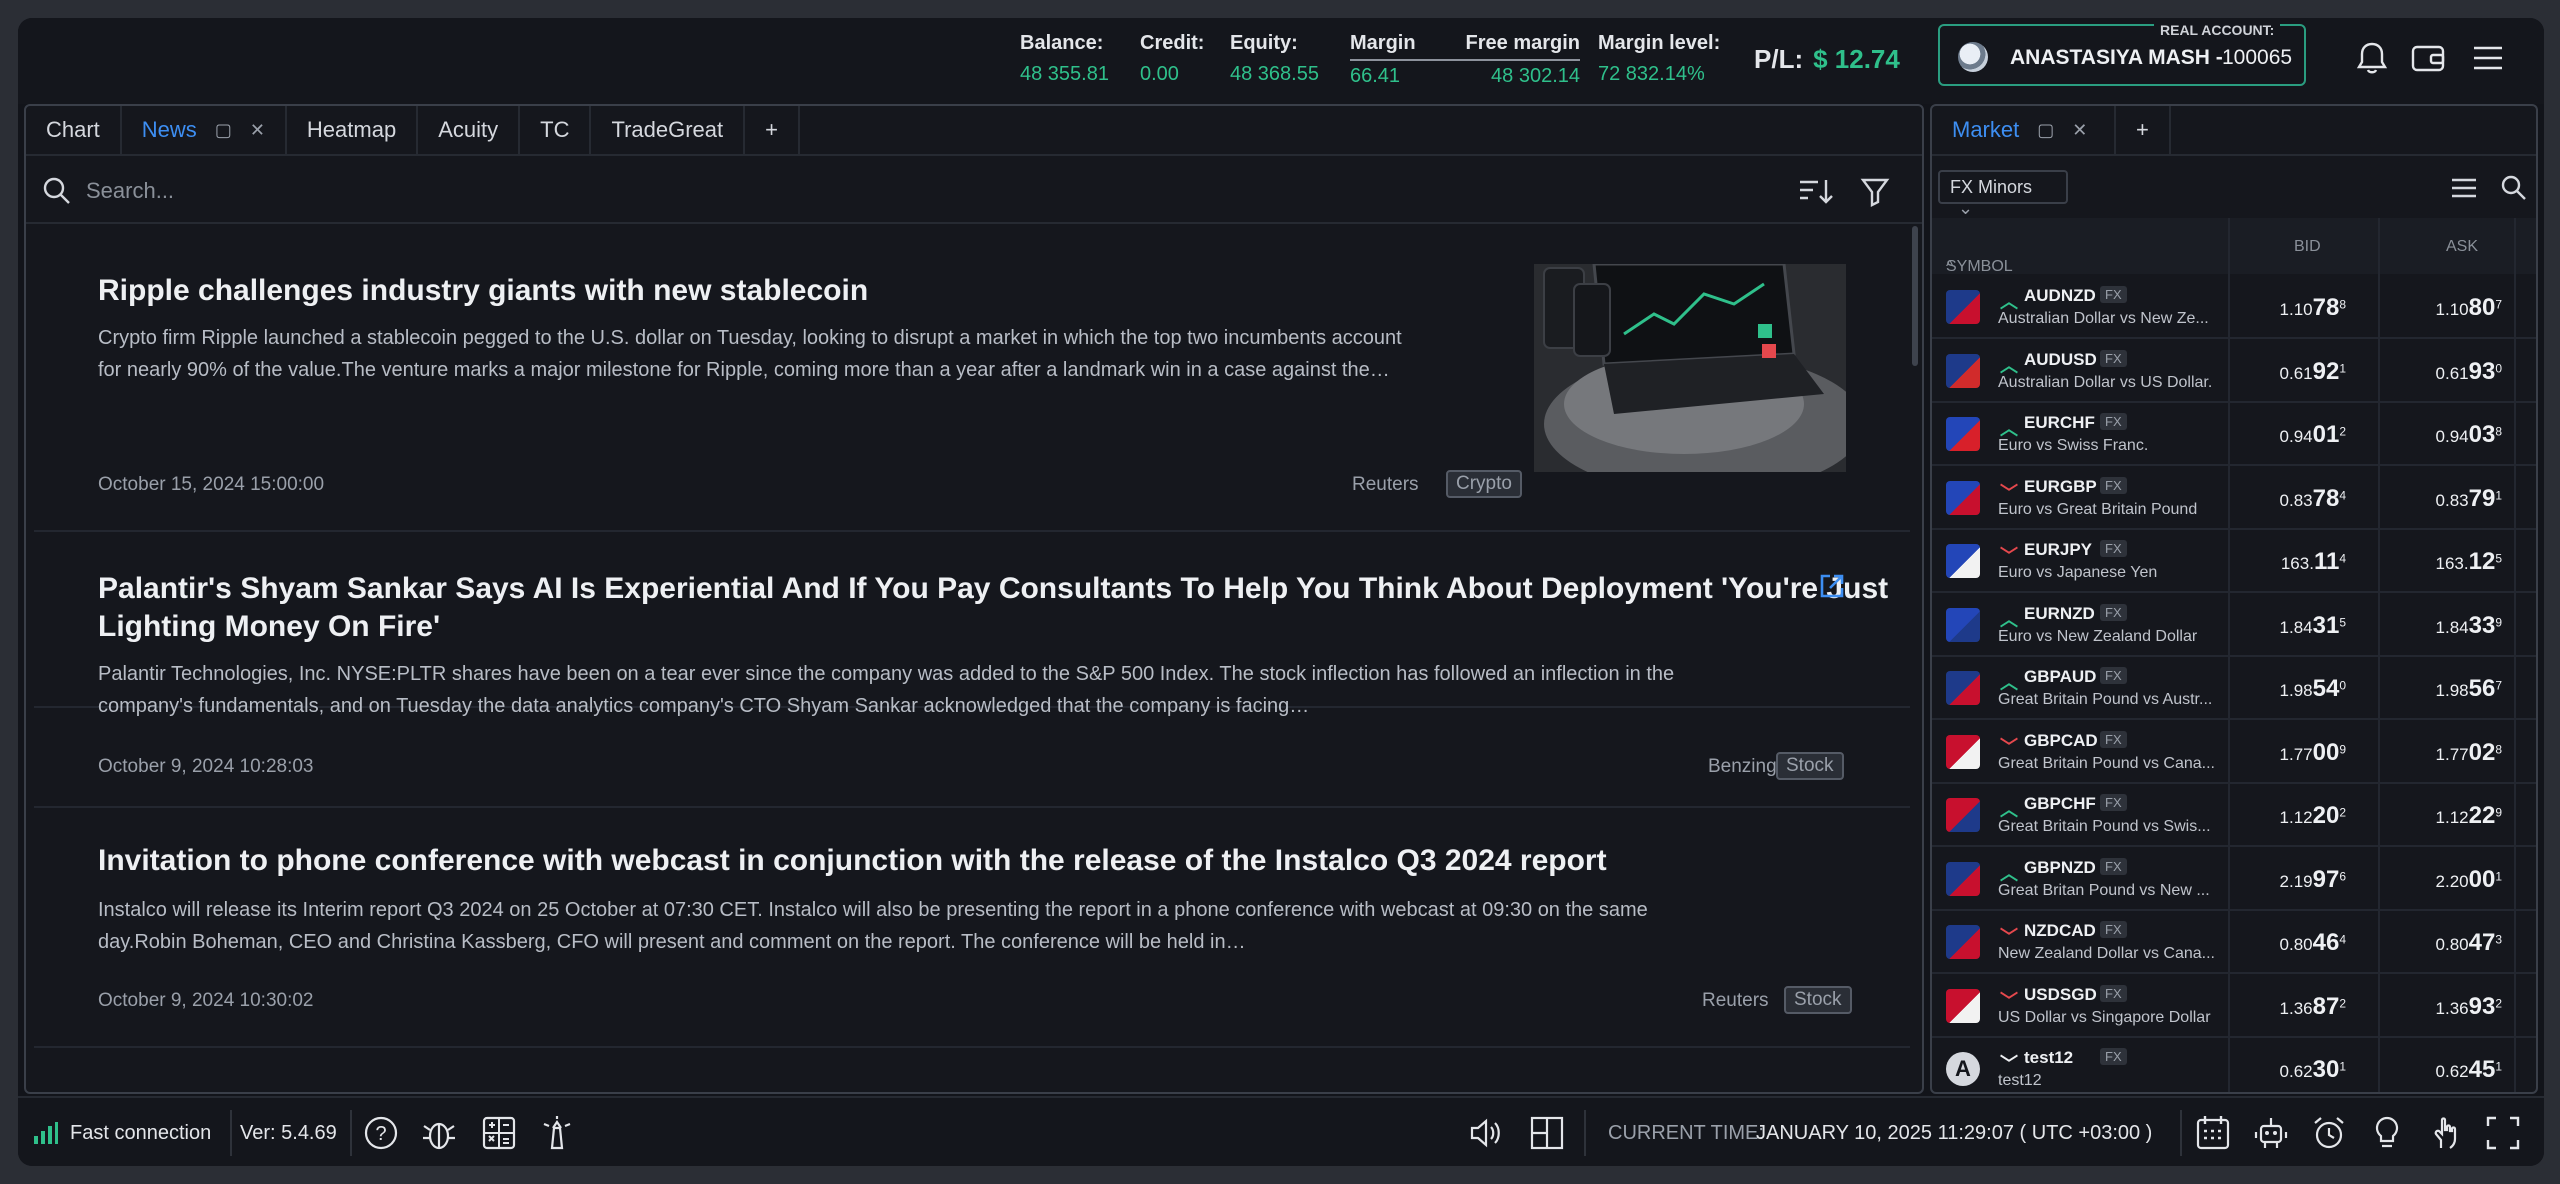 This screenshot has height=1184, width=2560. Describe the element at coordinates (668, 130) in the screenshot. I see `tab-tradegreat: TradeGreat` at that location.